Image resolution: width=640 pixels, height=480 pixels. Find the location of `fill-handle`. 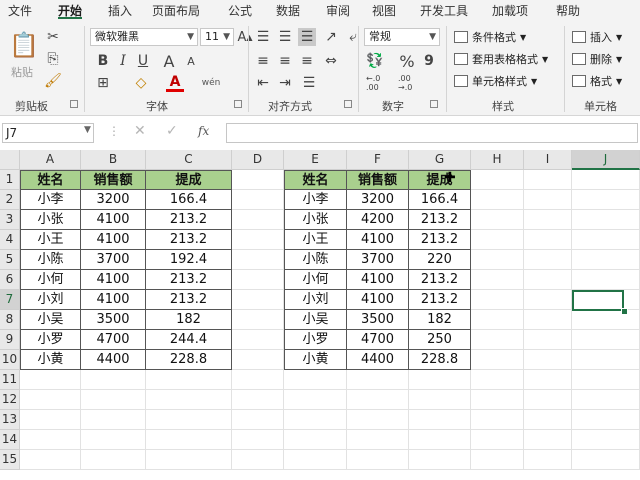

fill-handle is located at coordinates (624, 311).